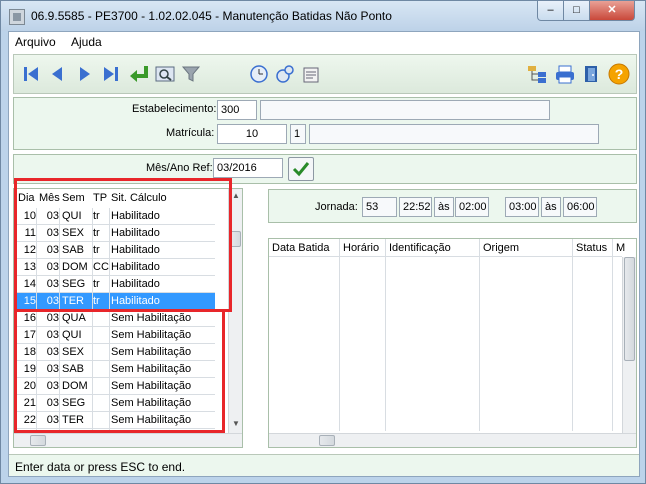 This screenshot has width=646, height=484. Describe the element at coordinates (235, 311) in the screenshot. I see `days-vertical-scrollbar: ▲ ▼` at that location.